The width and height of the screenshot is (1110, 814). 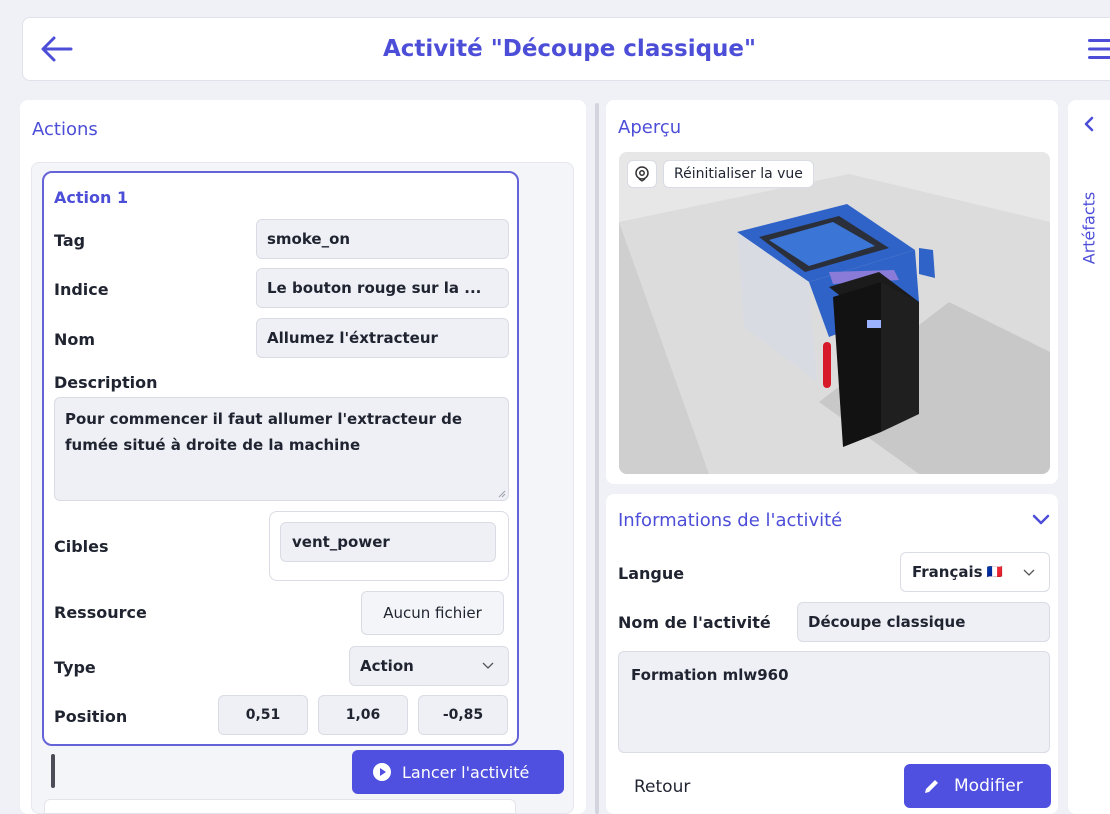 I want to click on drag-handle, so click(x=53, y=771).